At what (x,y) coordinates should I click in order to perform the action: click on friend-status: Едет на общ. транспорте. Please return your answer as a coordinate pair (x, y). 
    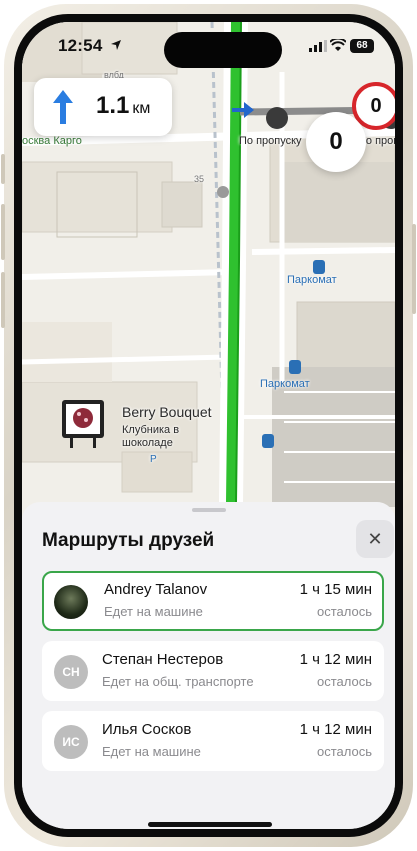
    Looking at the image, I should click on (178, 681).